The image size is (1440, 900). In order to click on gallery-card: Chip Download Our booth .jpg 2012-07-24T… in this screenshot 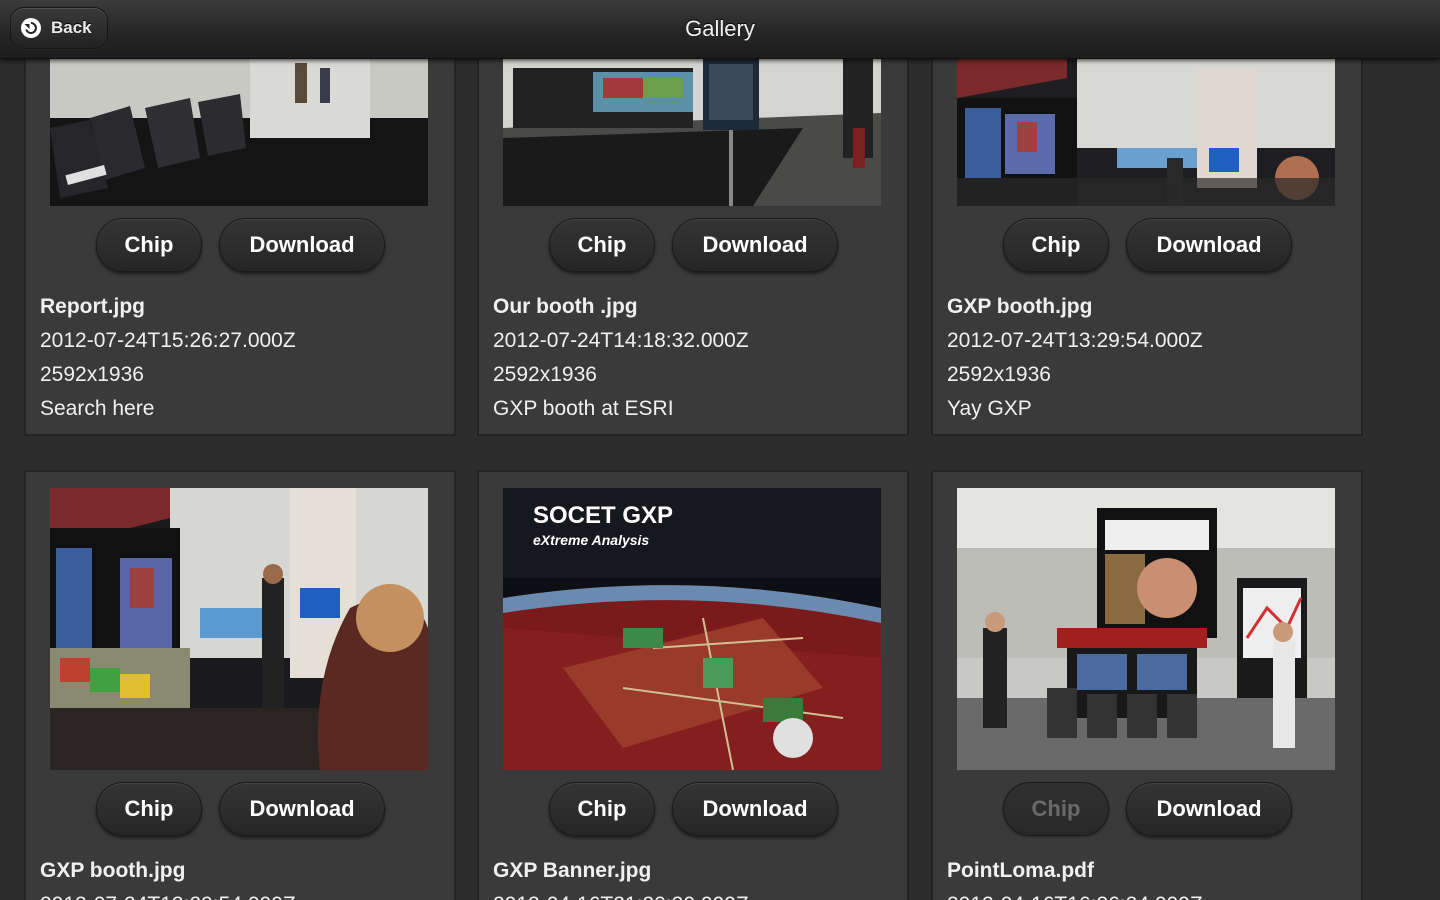, I will do `click(693, 238)`.